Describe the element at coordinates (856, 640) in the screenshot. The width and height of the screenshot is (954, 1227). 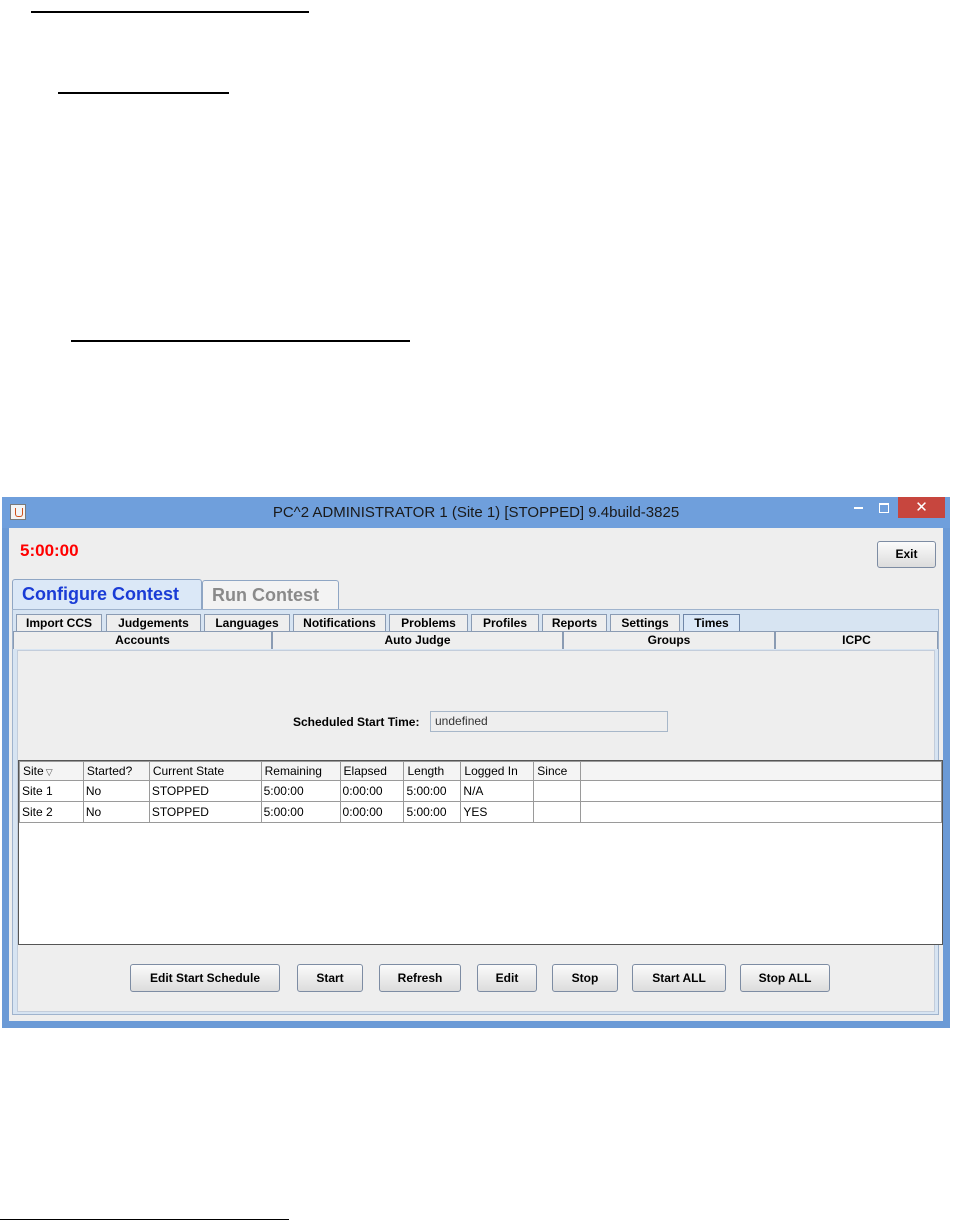
I see `tab-icpc: ICPC` at that location.